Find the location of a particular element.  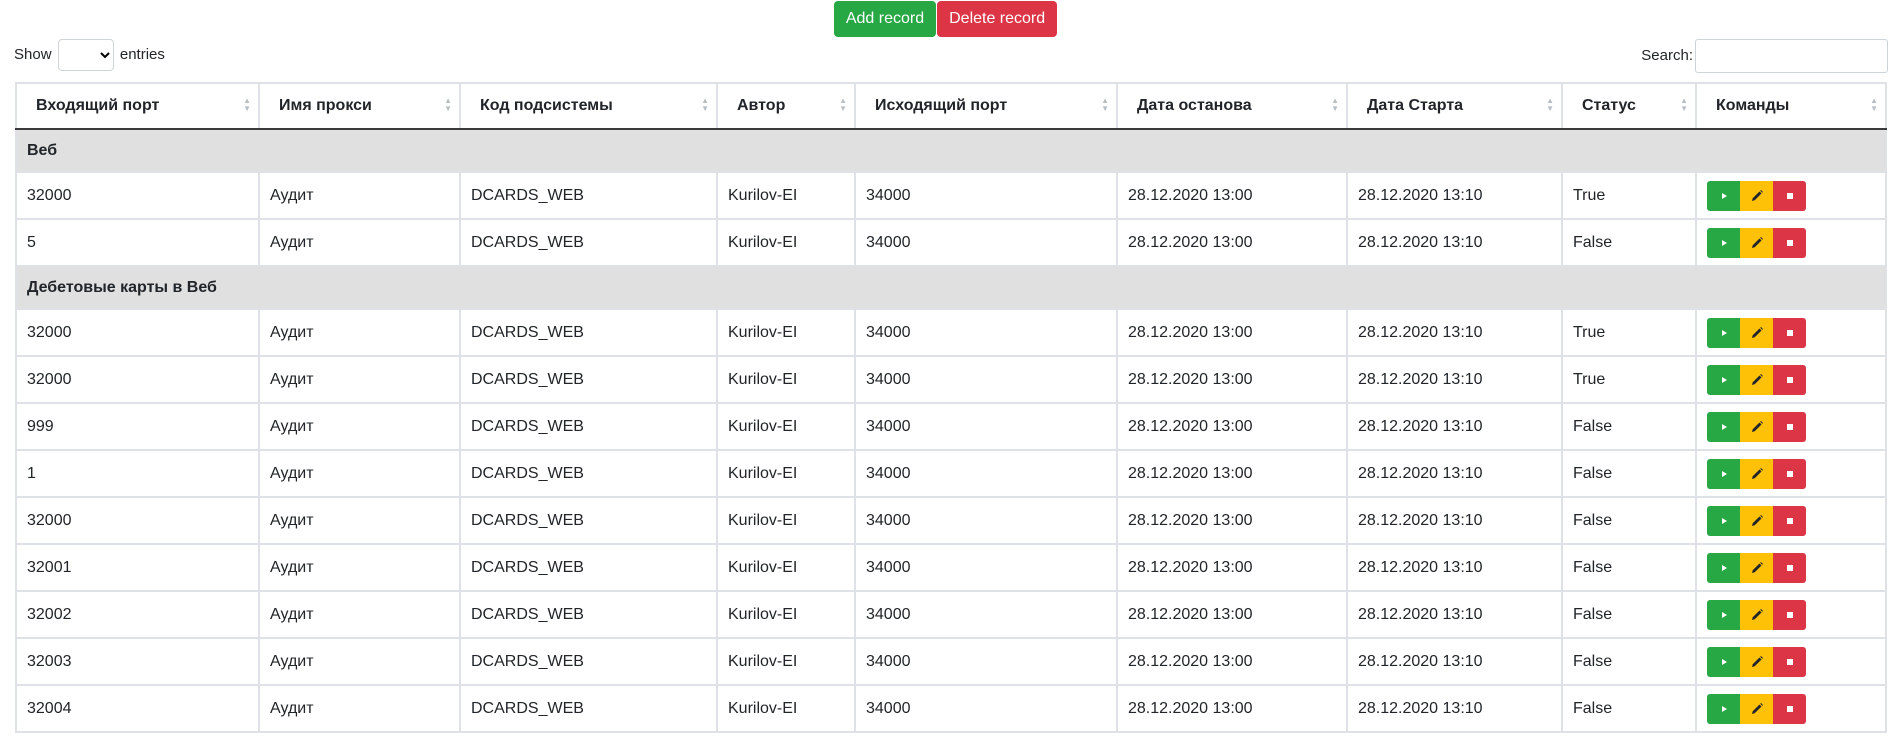

search-input is located at coordinates (1791, 56).